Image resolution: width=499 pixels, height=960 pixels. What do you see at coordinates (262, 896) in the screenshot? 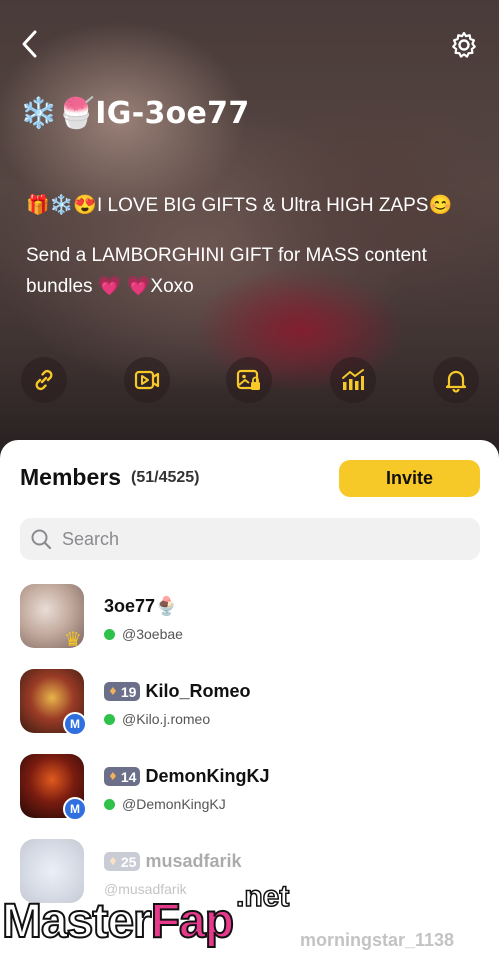
I see `watermark-net: .net` at bounding box center [262, 896].